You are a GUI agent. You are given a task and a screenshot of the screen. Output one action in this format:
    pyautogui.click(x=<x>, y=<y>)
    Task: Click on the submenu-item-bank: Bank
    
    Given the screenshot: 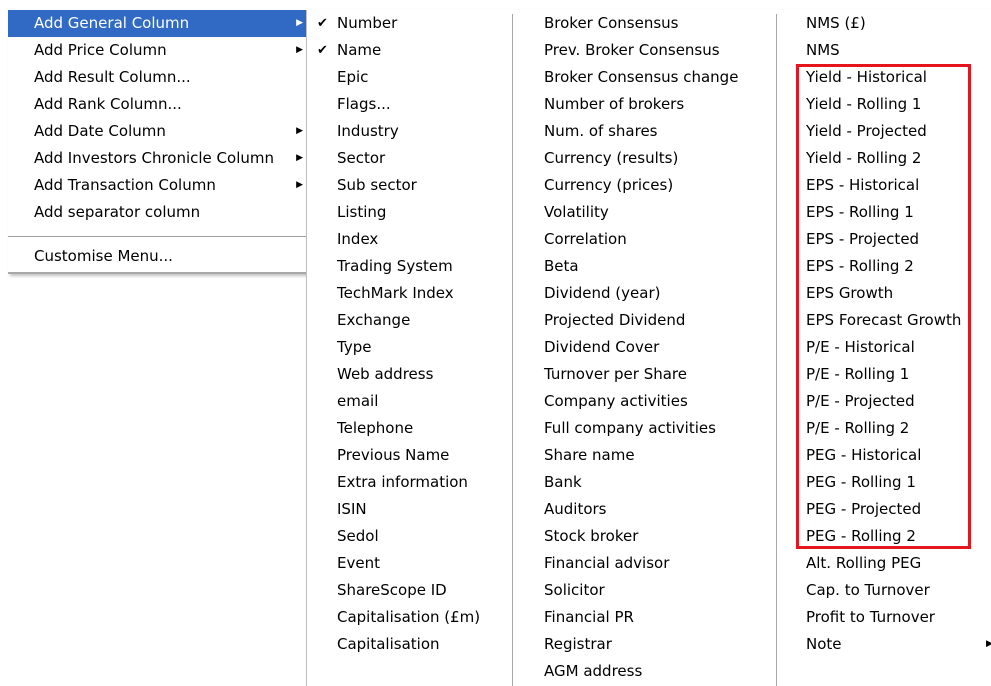 What is the action you would take?
    pyautogui.click(x=641, y=482)
    